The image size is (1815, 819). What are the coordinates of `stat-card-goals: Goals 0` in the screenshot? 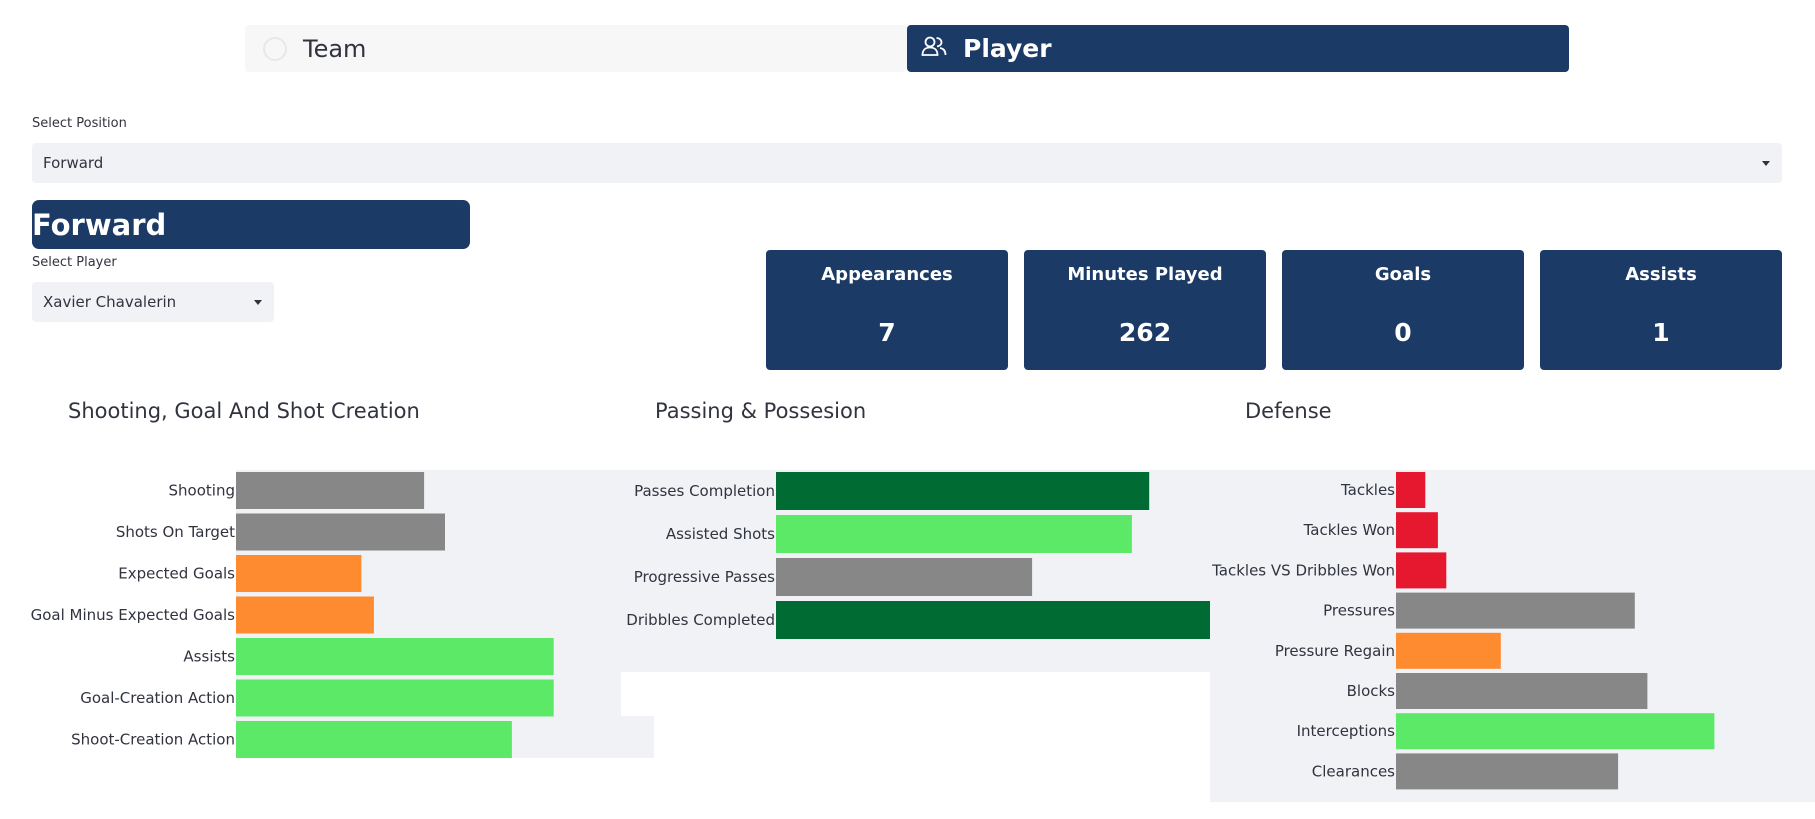 It's located at (1403, 310).